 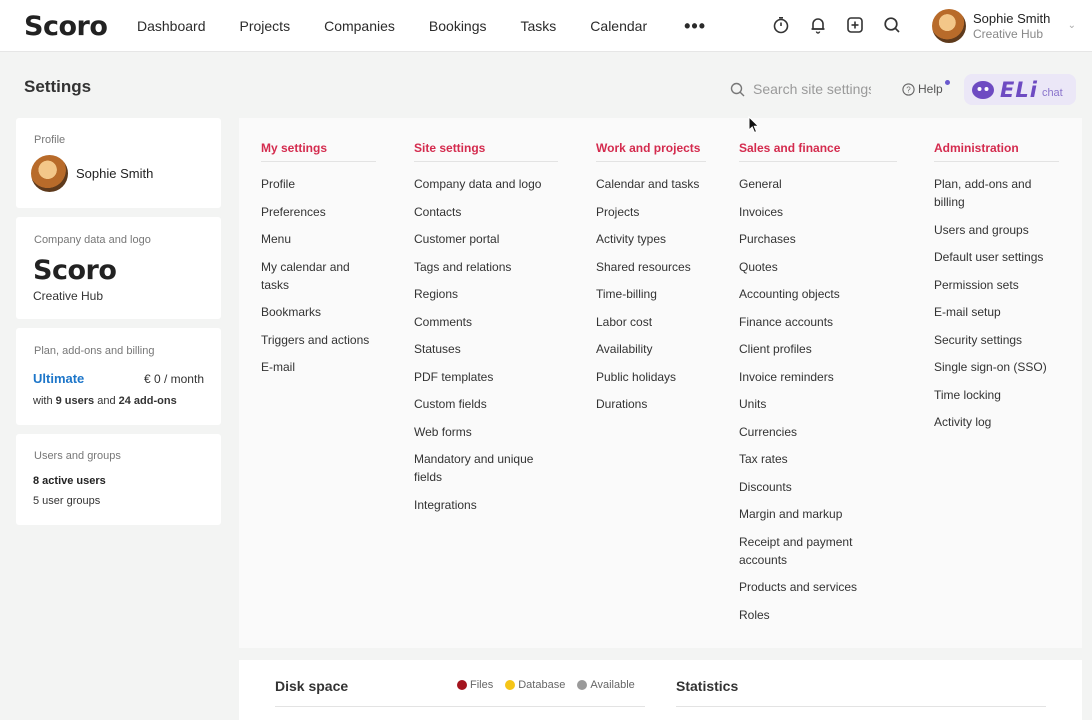 What do you see at coordinates (318, 276) in the screenshot?
I see `settings-link-my-calendar: My calendar and tasks` at bounding box center [318, 276].